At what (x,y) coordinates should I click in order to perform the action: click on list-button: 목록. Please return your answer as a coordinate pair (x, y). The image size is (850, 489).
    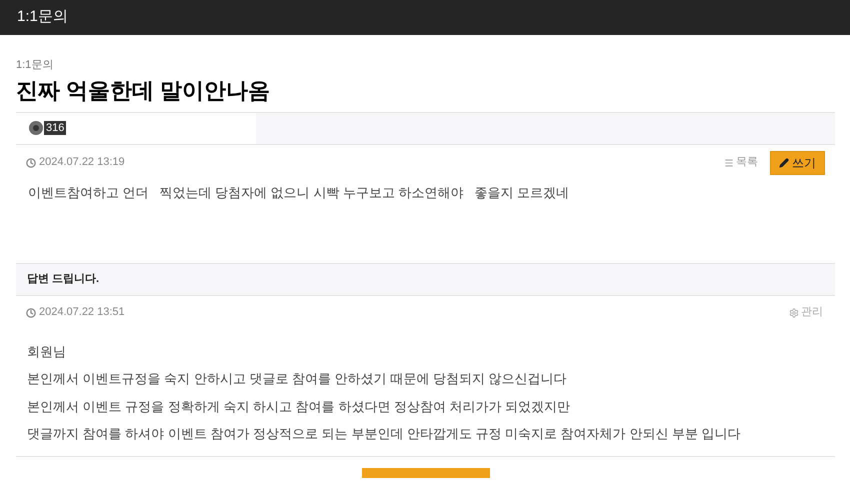
    Looking at the image, I should click on (741, 162).